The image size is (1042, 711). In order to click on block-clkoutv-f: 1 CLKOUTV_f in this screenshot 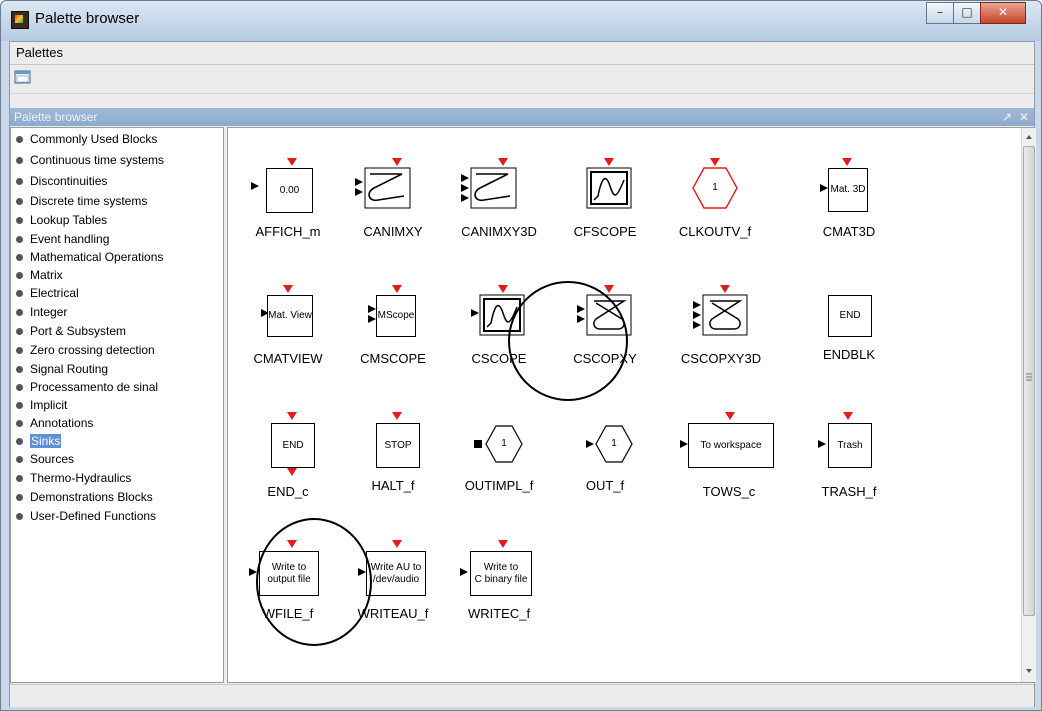, I will do `click(721, 211)`.